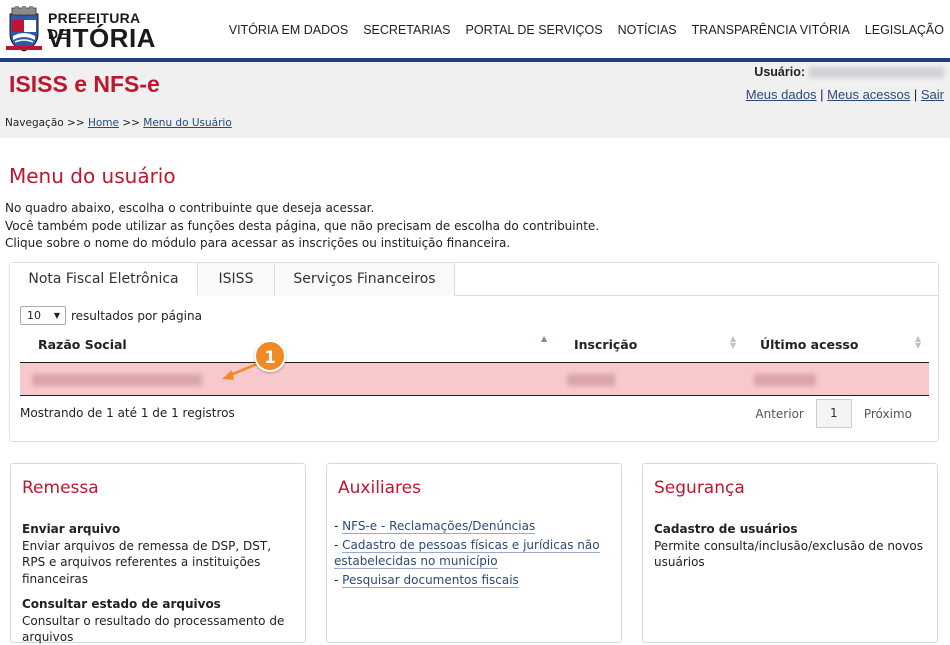 The width and height of the screenshot is (950, 645). I want to click on breadcrumb-current: Menu do Usuário, so click(187, 123).